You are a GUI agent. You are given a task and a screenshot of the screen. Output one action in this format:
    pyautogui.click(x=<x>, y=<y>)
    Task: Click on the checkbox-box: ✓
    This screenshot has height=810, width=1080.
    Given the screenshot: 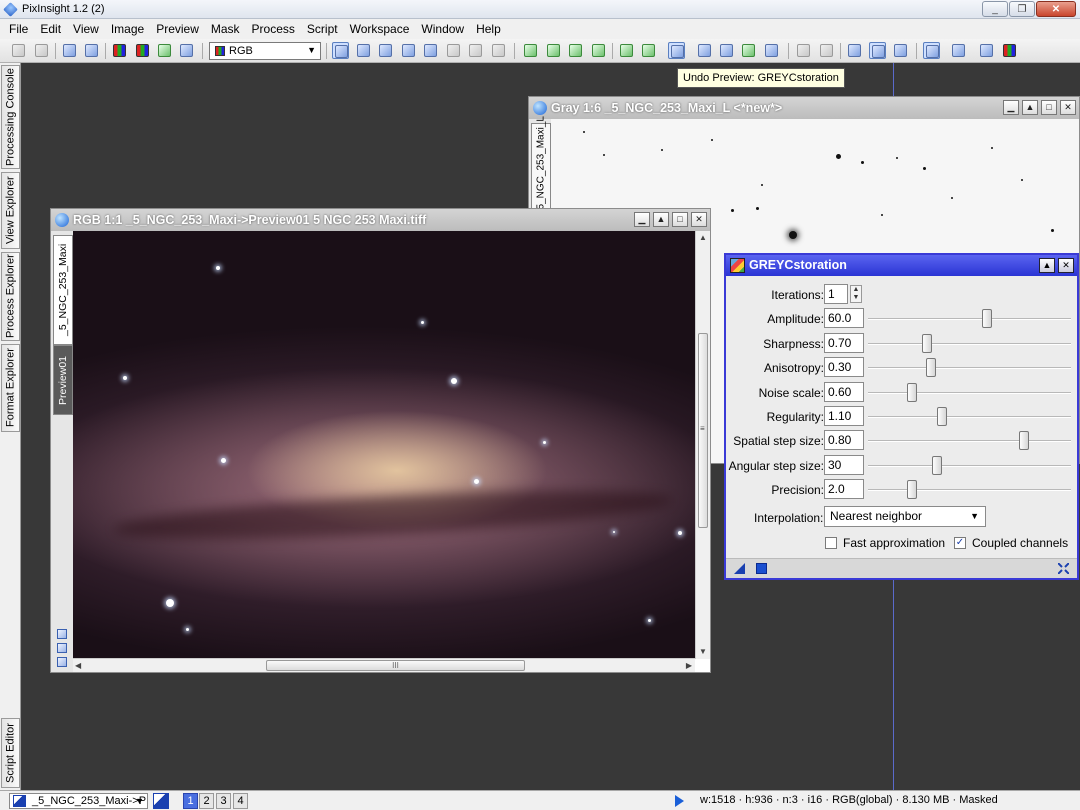 What is the action you would take?
    pyautogui.click(x=960, y=543)
    